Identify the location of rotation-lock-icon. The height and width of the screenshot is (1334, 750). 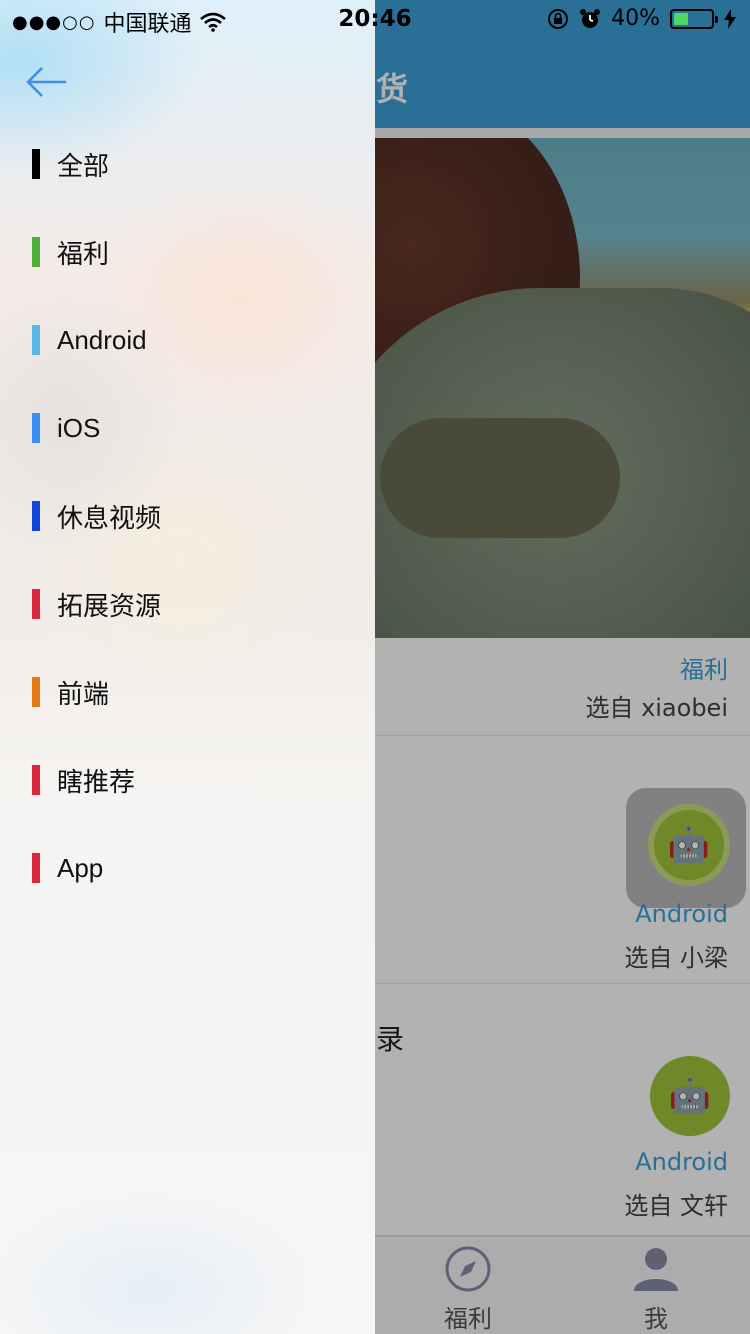
(558, 18).